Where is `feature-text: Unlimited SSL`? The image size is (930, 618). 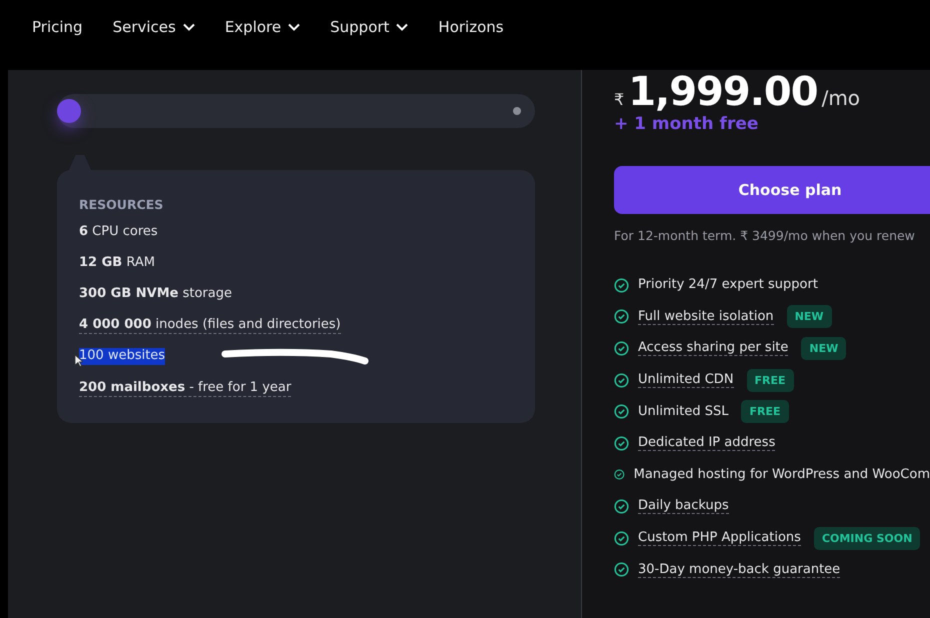 feature-text: Unlimited SSL is located at coordinates (683, 412).